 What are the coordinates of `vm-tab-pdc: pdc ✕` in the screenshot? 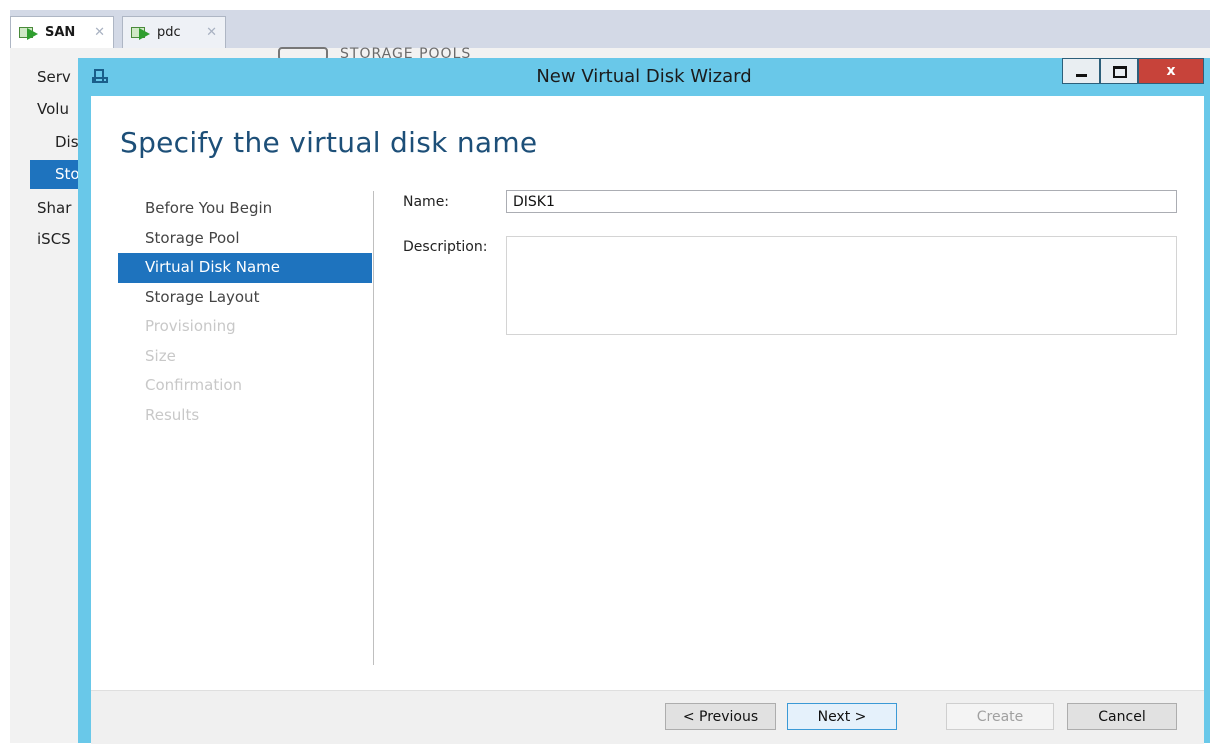 It's located at (174, 32).